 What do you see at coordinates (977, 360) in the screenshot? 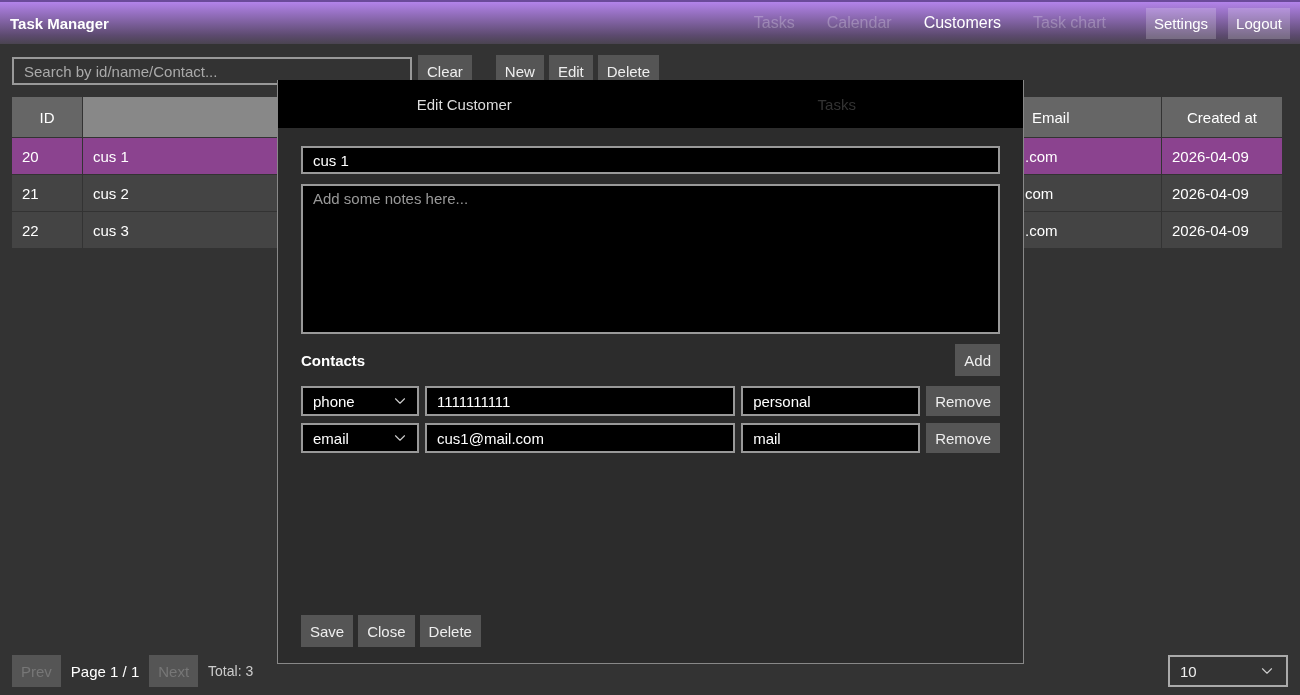
I see `add-button: Add` at bounding box center [977, 360].